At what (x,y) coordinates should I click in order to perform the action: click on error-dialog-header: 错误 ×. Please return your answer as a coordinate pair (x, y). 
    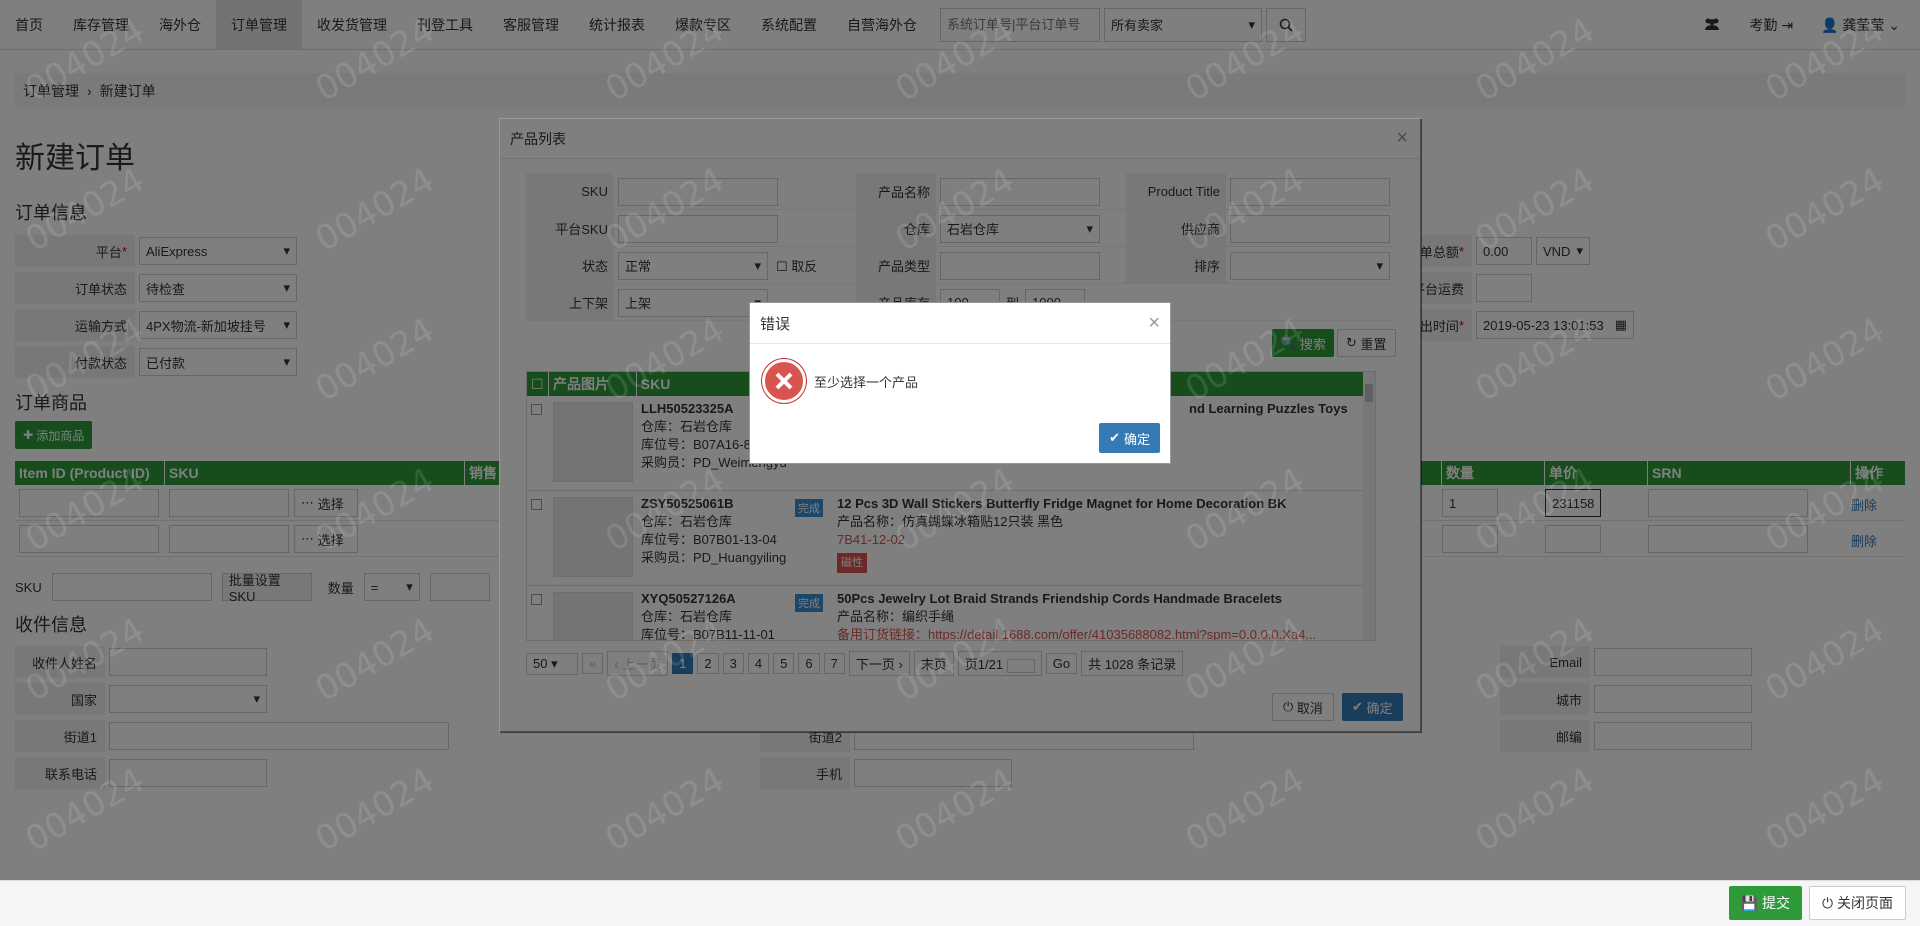
    Looking at the image, I should click on (960, 323).